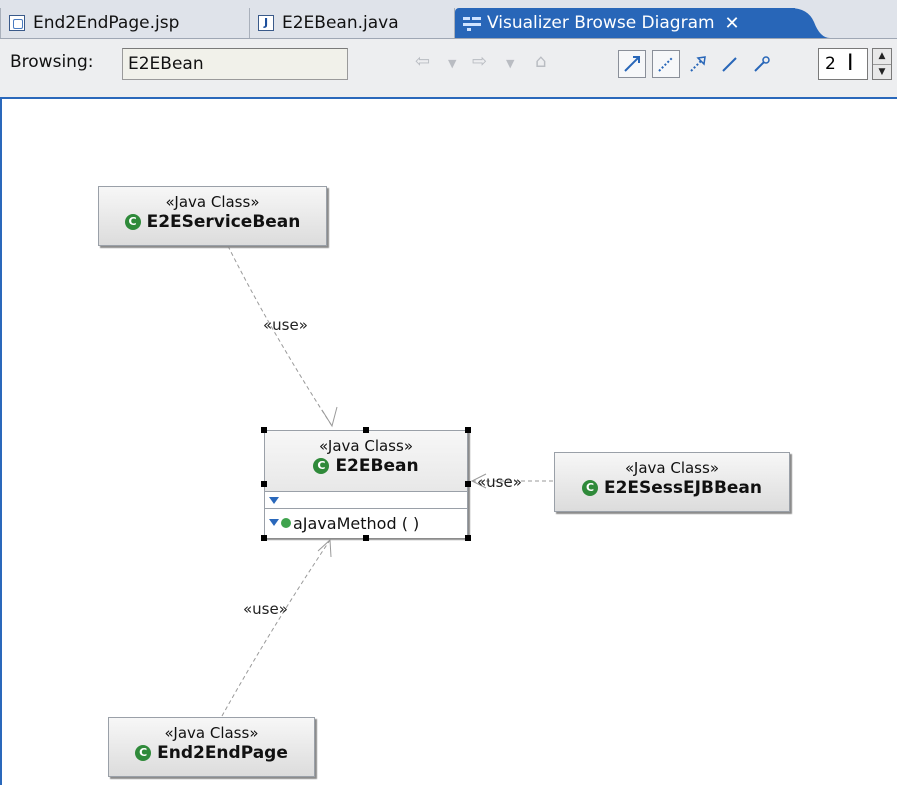  Describe the element at coordinates (223, 222) in the screenshot. I see `class-name: E2EServiceBean` at that location.